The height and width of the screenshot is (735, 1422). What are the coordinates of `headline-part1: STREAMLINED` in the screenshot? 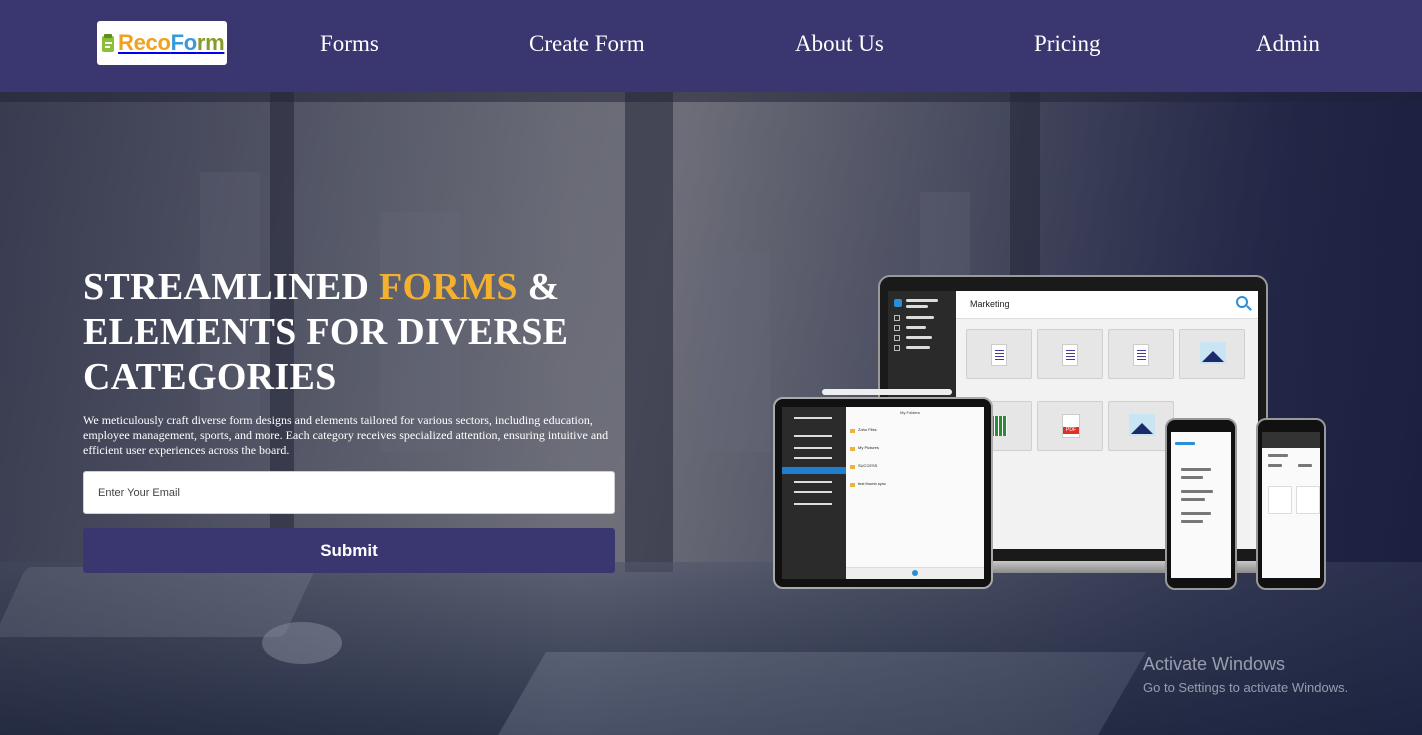 It's located at (231, 287).